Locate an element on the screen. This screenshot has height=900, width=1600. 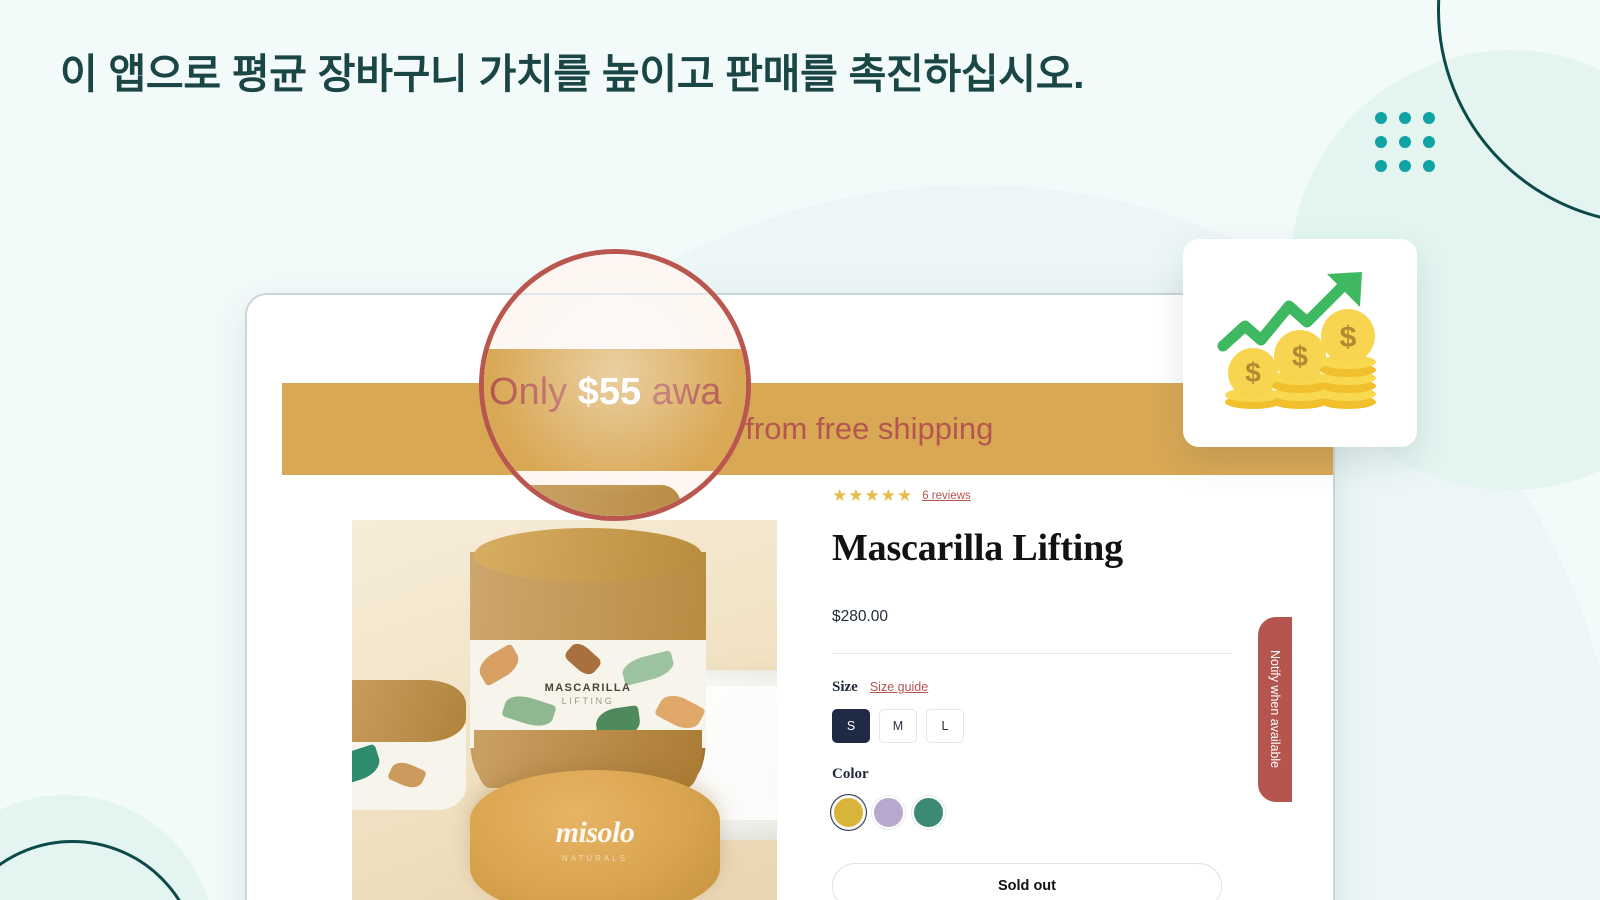
ring-outline-top-right is located at coordinates (1518, 112).